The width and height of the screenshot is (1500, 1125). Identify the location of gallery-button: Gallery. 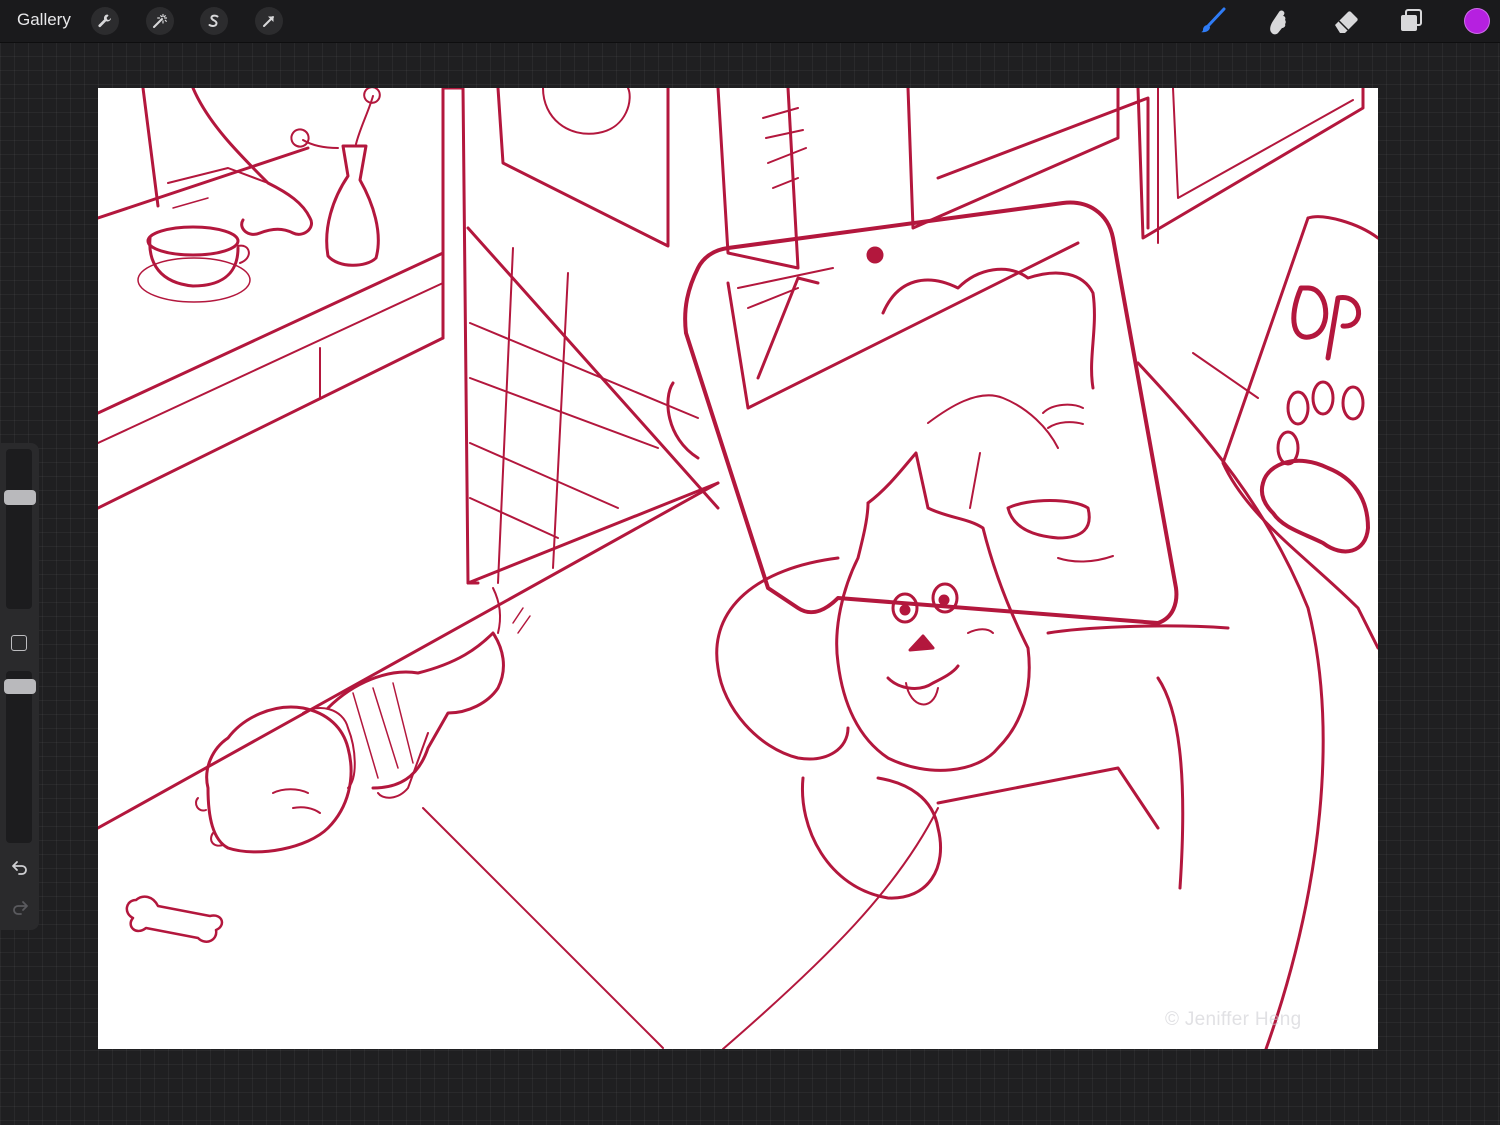
(44, 20).